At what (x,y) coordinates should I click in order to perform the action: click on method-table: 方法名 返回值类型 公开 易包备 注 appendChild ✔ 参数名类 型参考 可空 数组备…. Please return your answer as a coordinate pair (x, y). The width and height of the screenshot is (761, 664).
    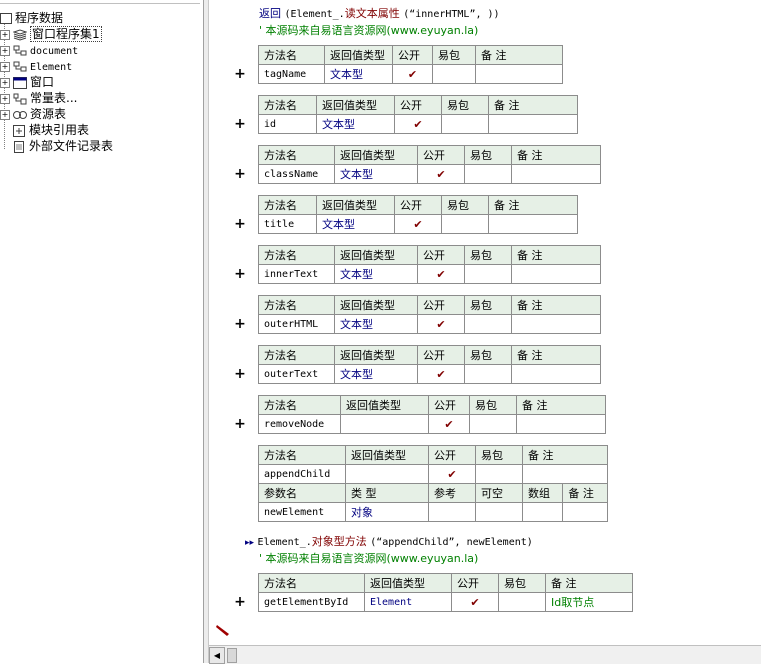
    Looking at the image, I should click on (433, 483).